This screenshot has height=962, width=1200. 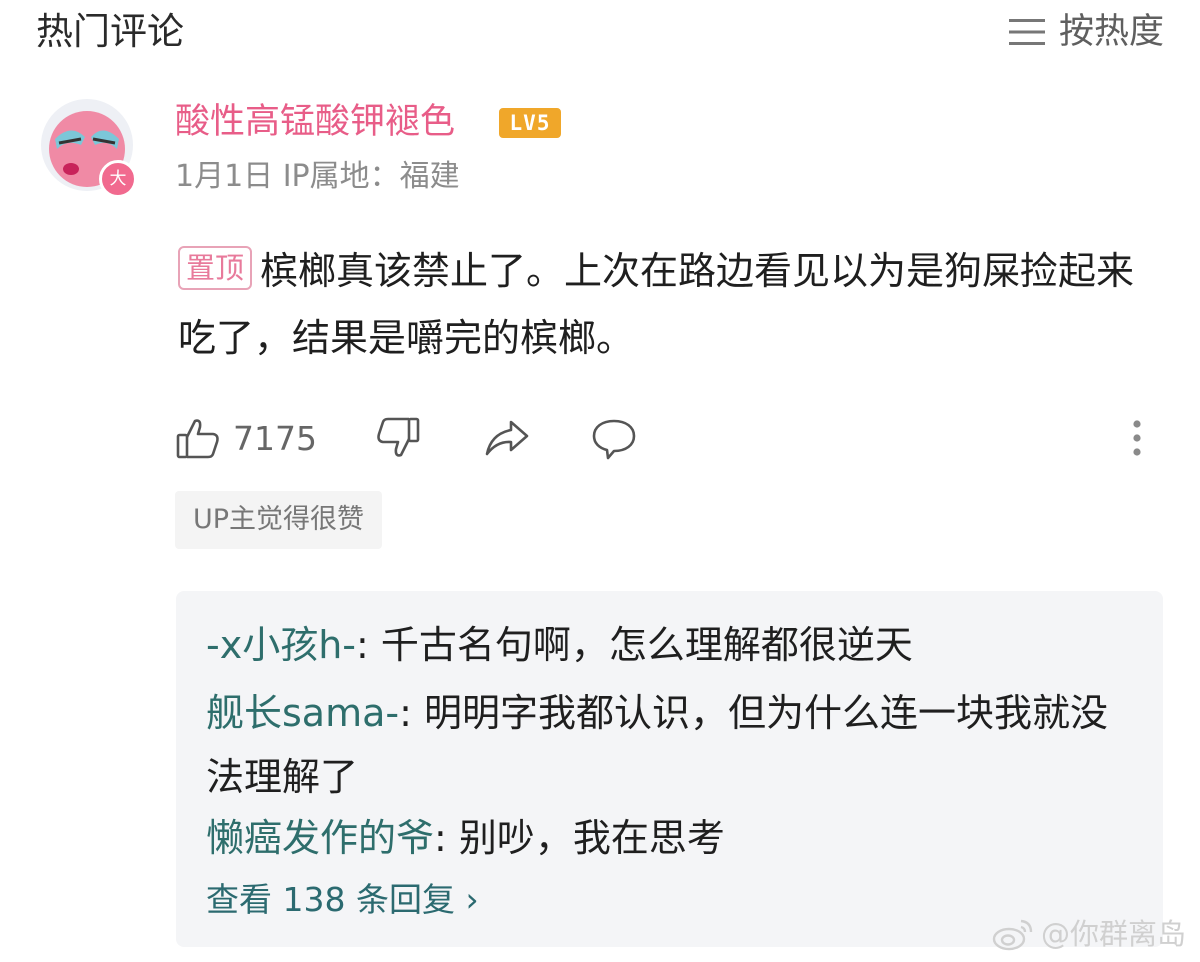 What do you see at coordinates (215, 268) in the screenshot?
I see `pinned-tag: 置顶` at bounding box center [215, 268].